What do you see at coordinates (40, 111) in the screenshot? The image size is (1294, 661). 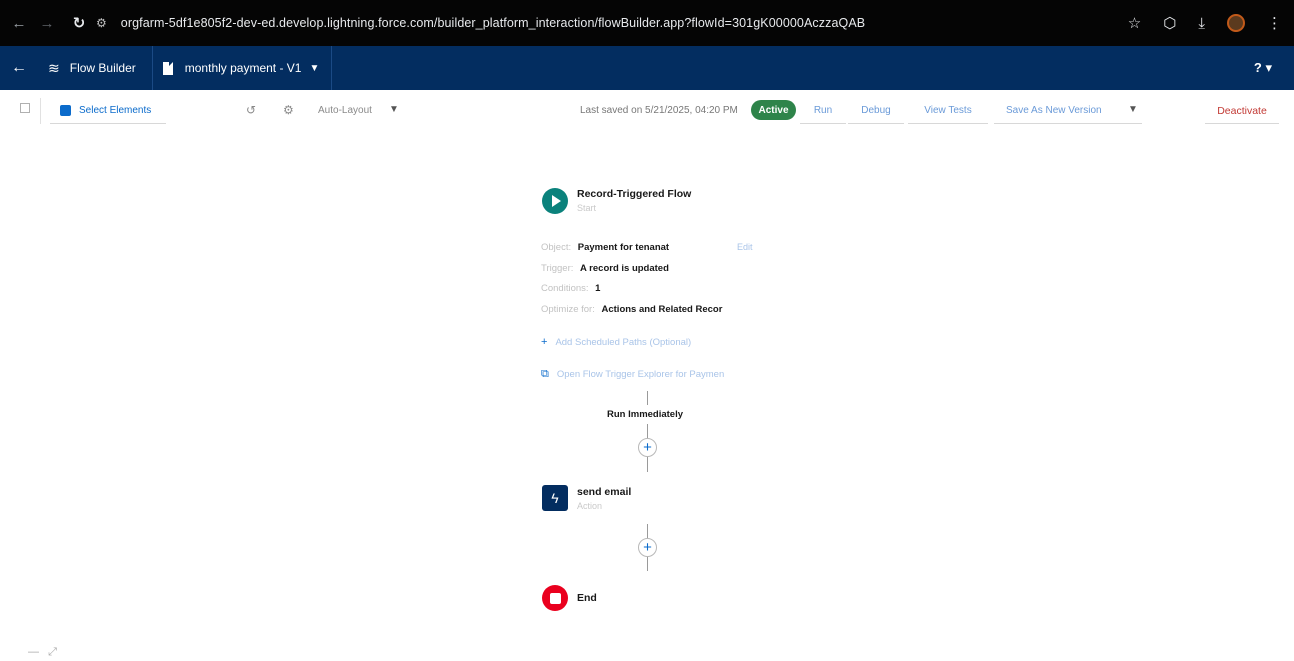 I see `toolbar-divider` at bounding box center [40, 111].